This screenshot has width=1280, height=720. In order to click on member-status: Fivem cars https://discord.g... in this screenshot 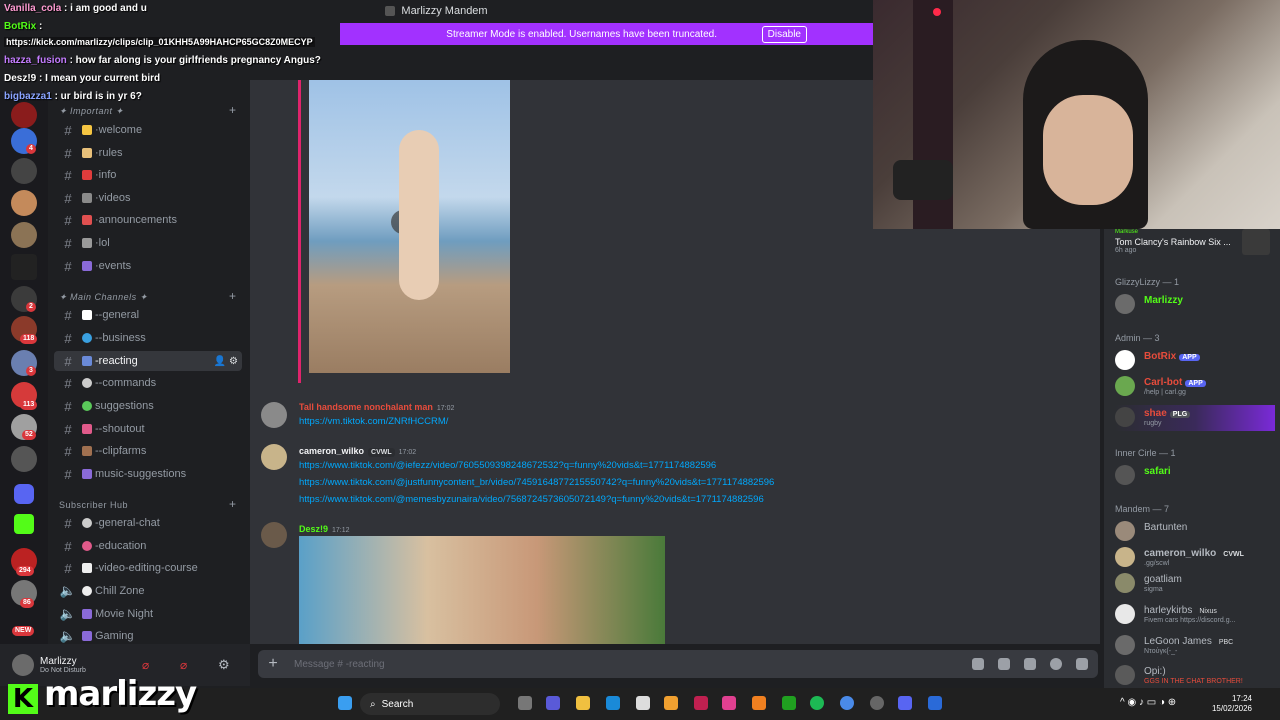, I will do `click(1190, 620)`.